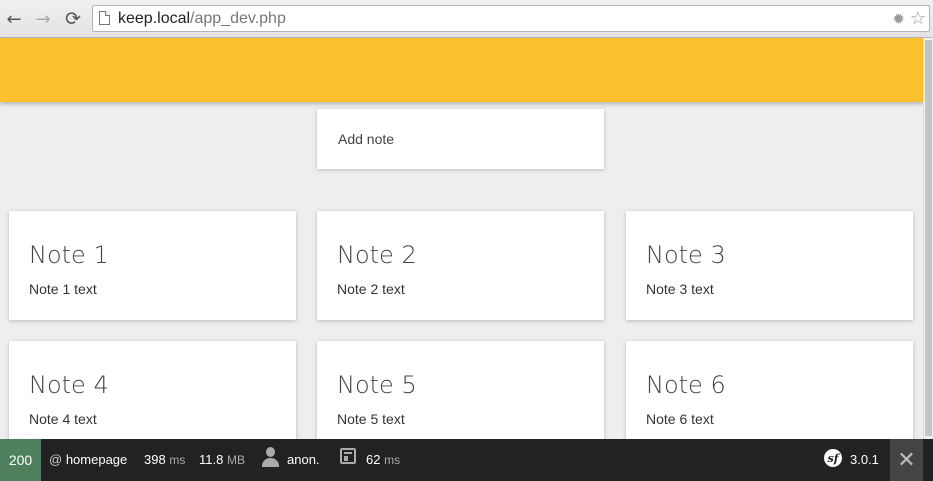  I want to click on add-note-placeholder: Add note, so click(366, 139).